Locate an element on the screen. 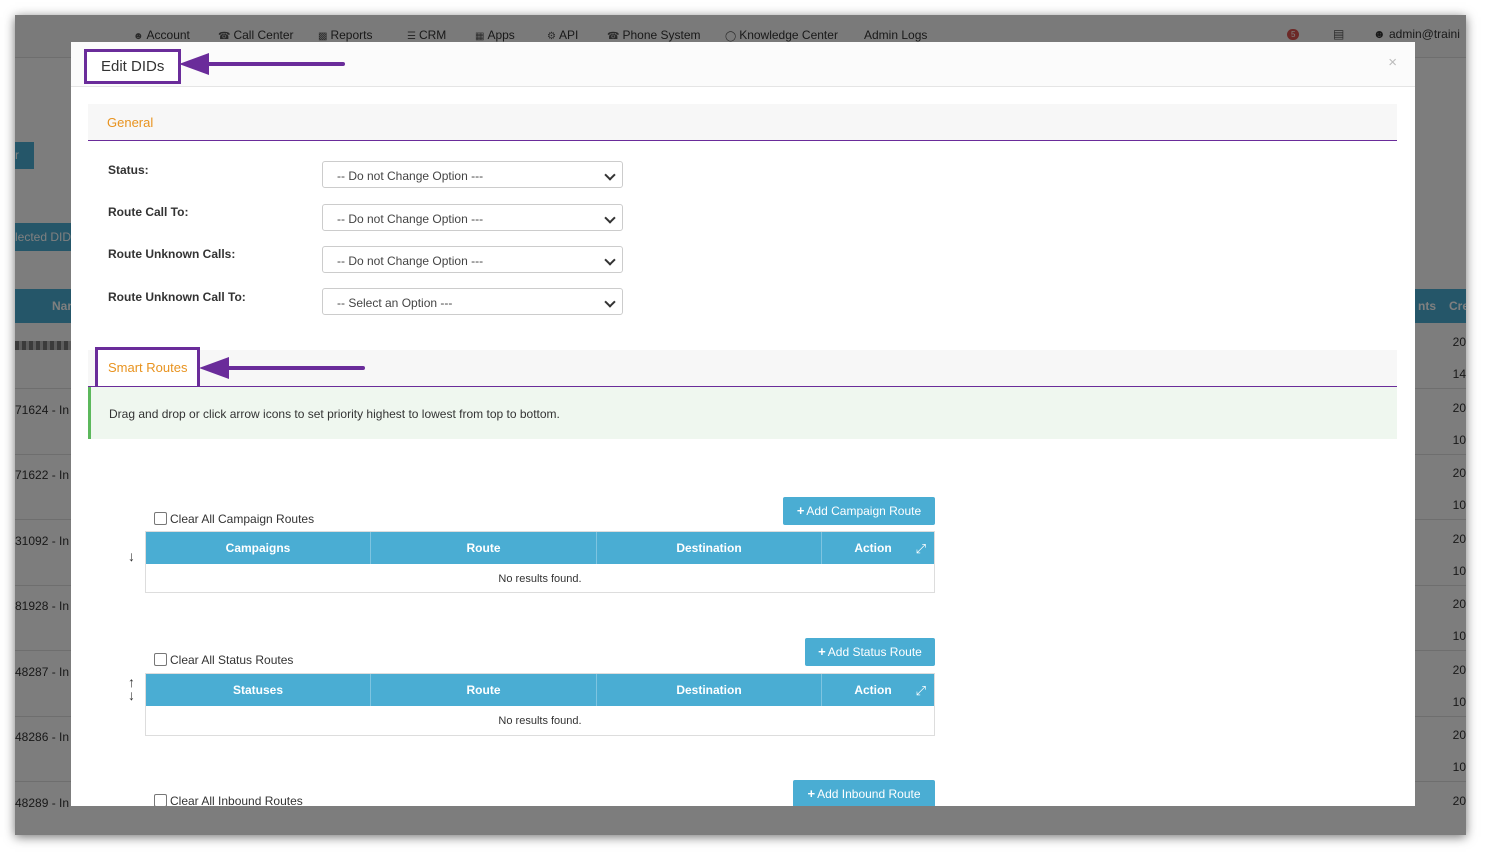  route-unknown-calls-select: -- Do not Change Option --- is located at coordinates (472, 259).